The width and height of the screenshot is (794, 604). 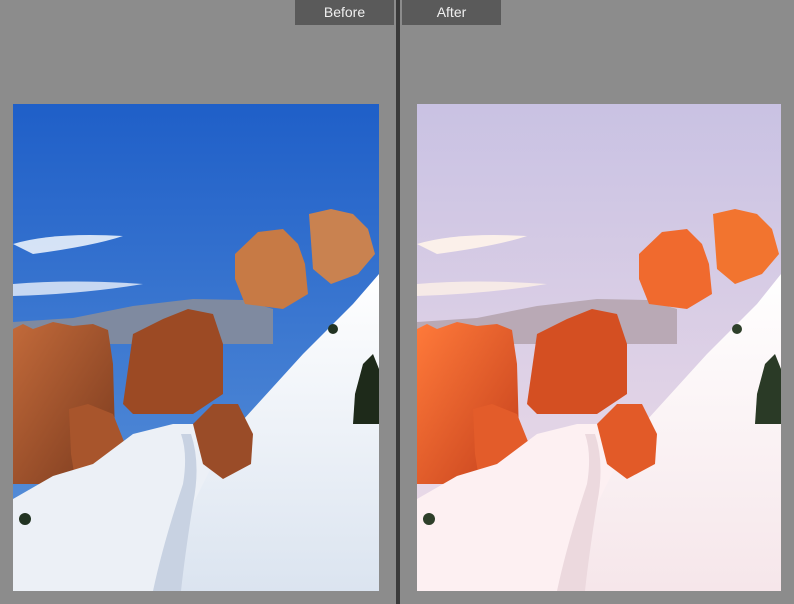 What do you see at coordinates (451, 12) in the screenshot?
I see `after-tab: After` at bounding box center [451, 12].